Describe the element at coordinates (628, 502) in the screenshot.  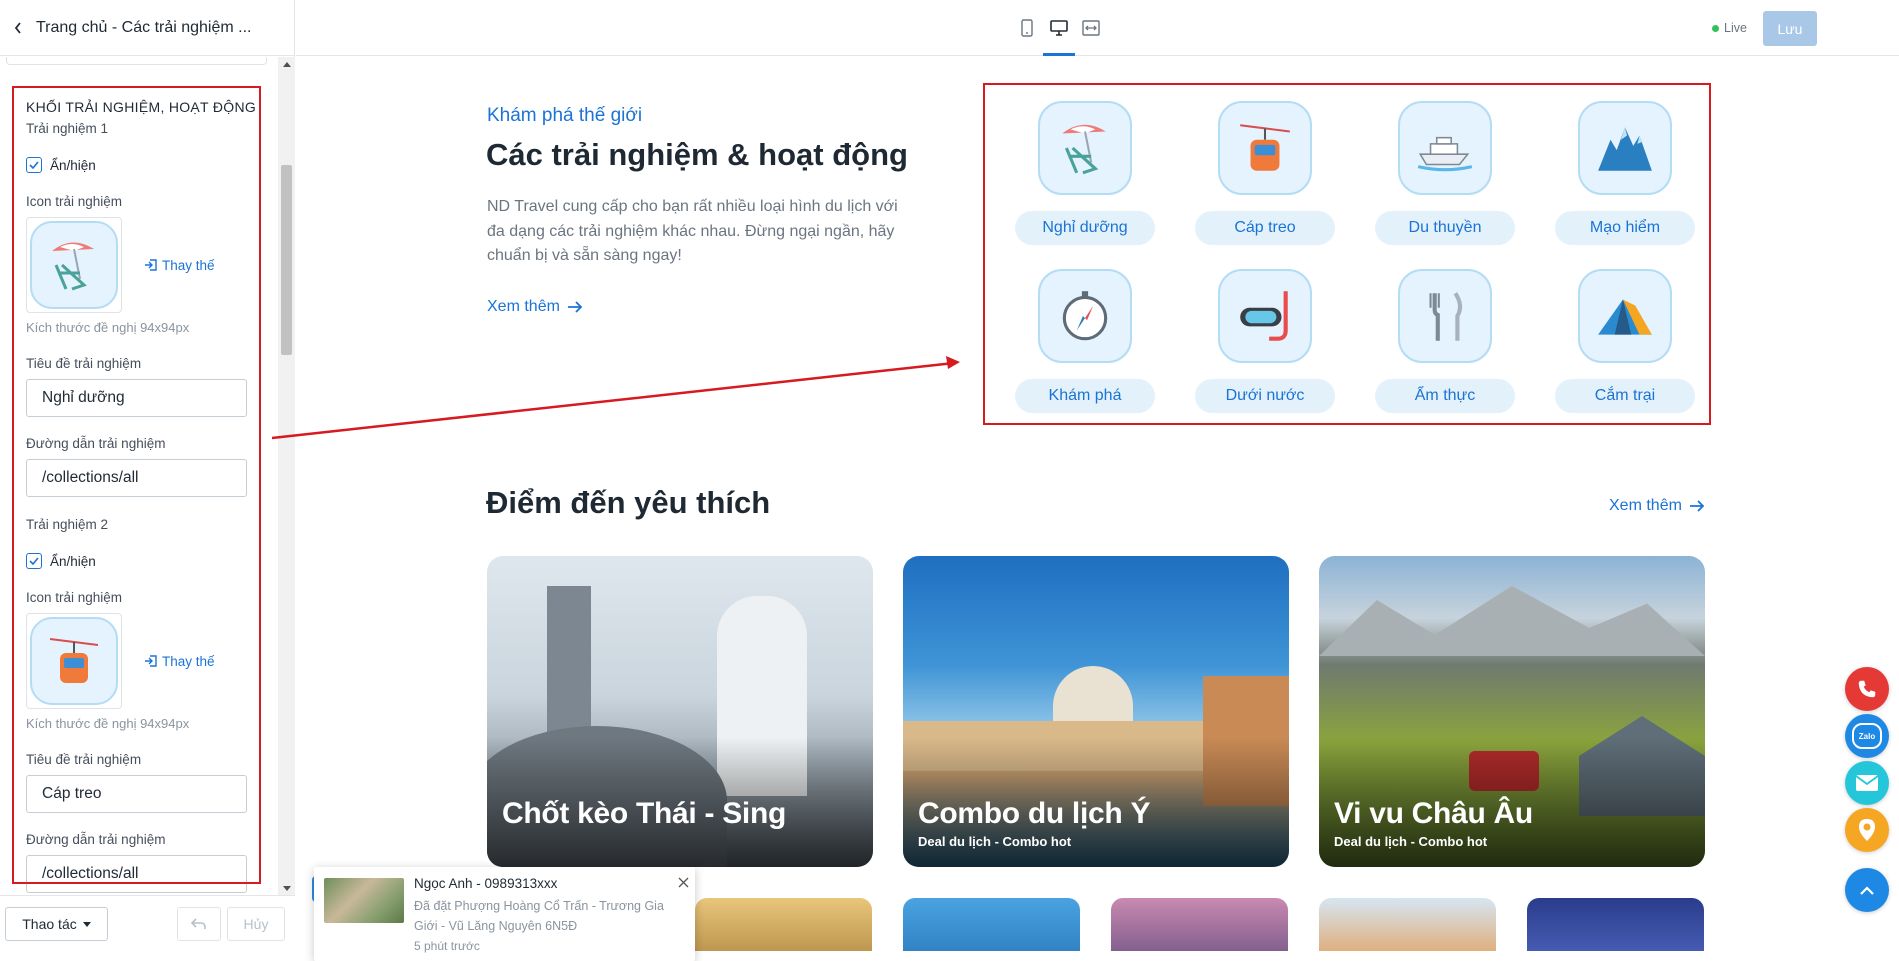
I see `destinations-title: Điểm đến yêu thích` at that location.